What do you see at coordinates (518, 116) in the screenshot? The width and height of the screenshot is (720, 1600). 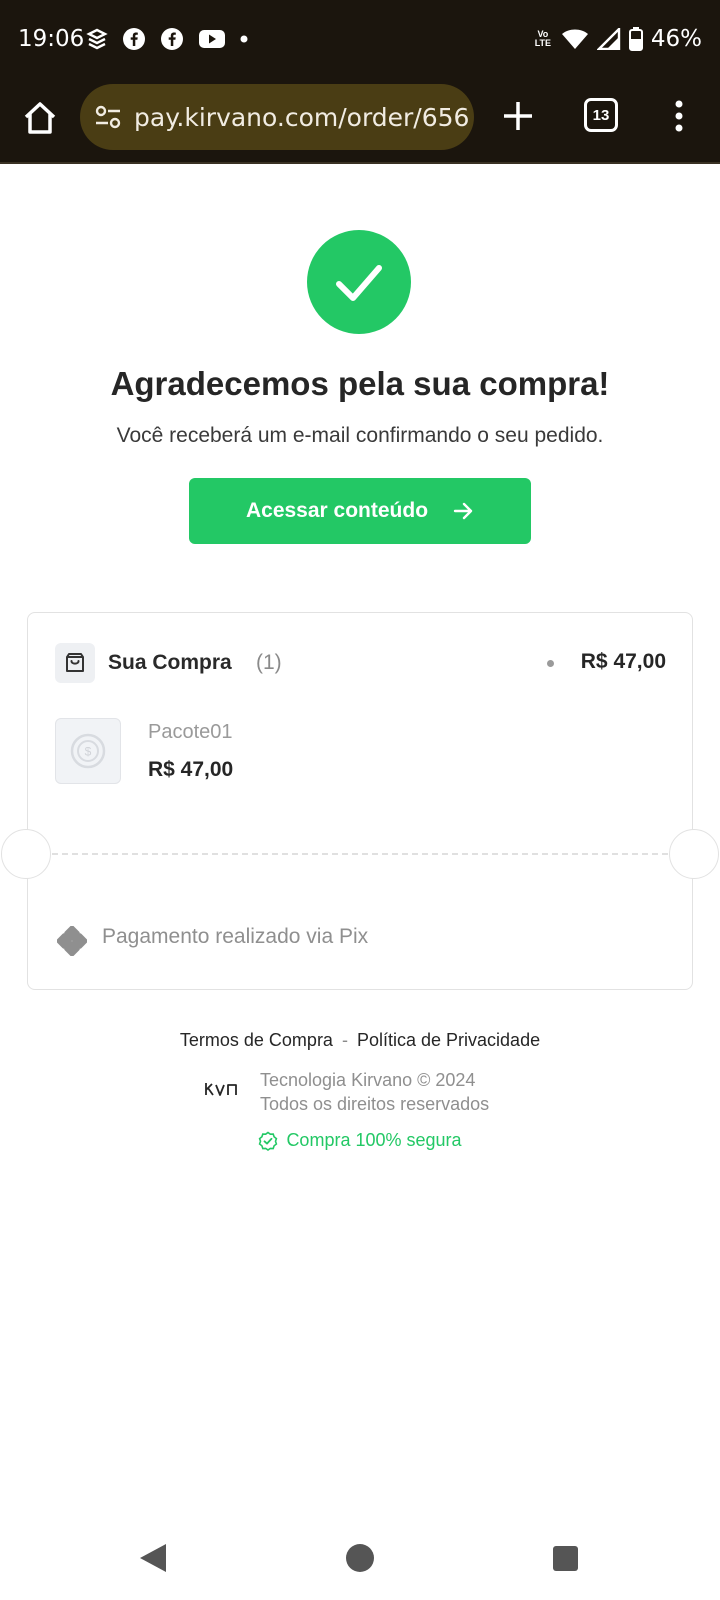 I see `new-tab-icon` at bounding box center [518, 116].